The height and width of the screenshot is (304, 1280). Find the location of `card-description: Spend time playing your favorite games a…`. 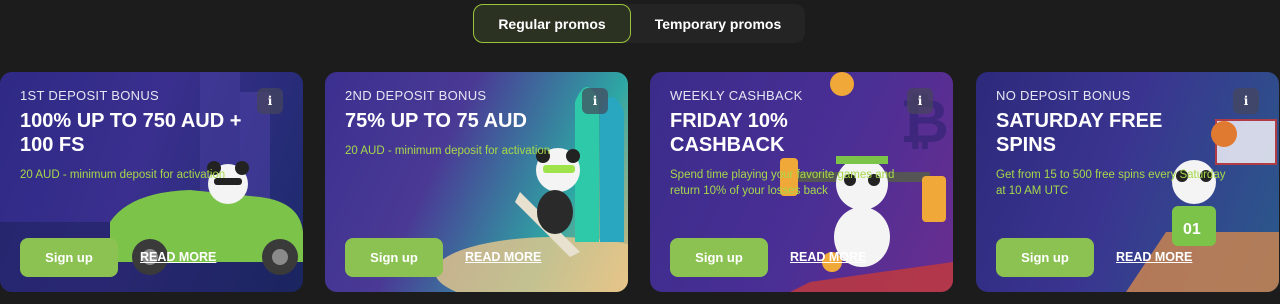

card-description: Spend time playing your favorite games a… is located at coordinates (782, 183).